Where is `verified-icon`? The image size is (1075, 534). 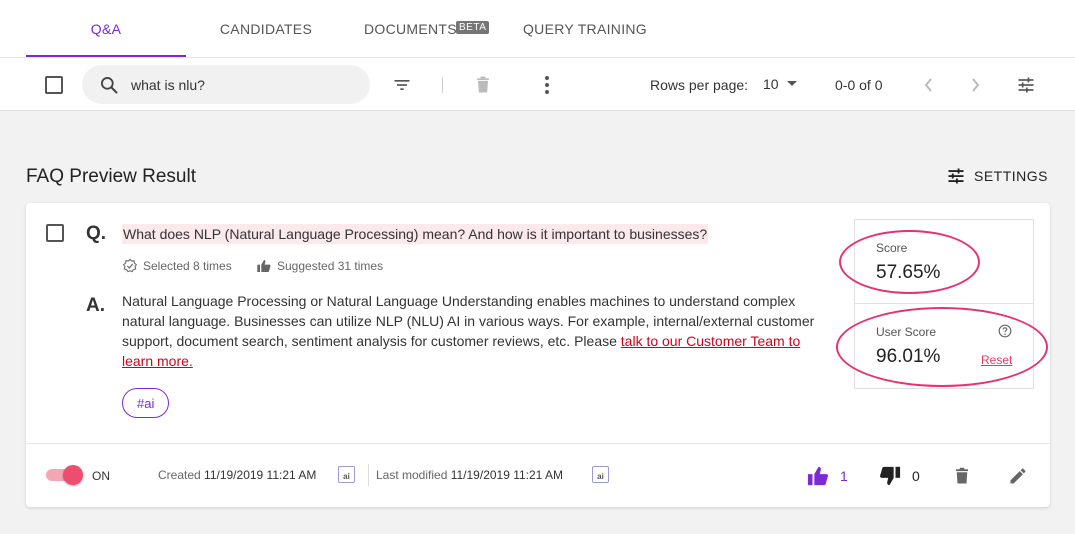 verified-icon is located at coordinates (130, 265).